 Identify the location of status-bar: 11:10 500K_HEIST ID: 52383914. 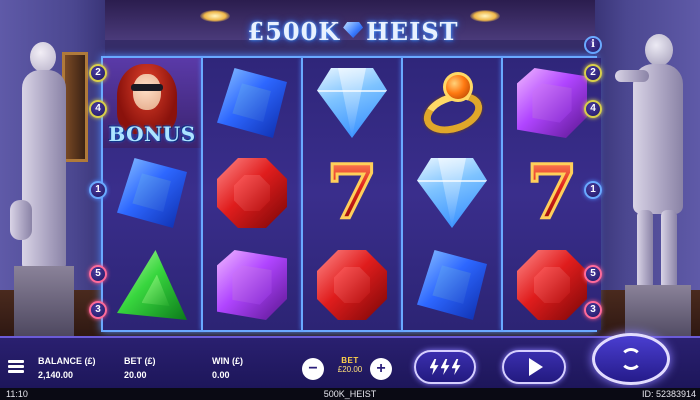
(350, 394).